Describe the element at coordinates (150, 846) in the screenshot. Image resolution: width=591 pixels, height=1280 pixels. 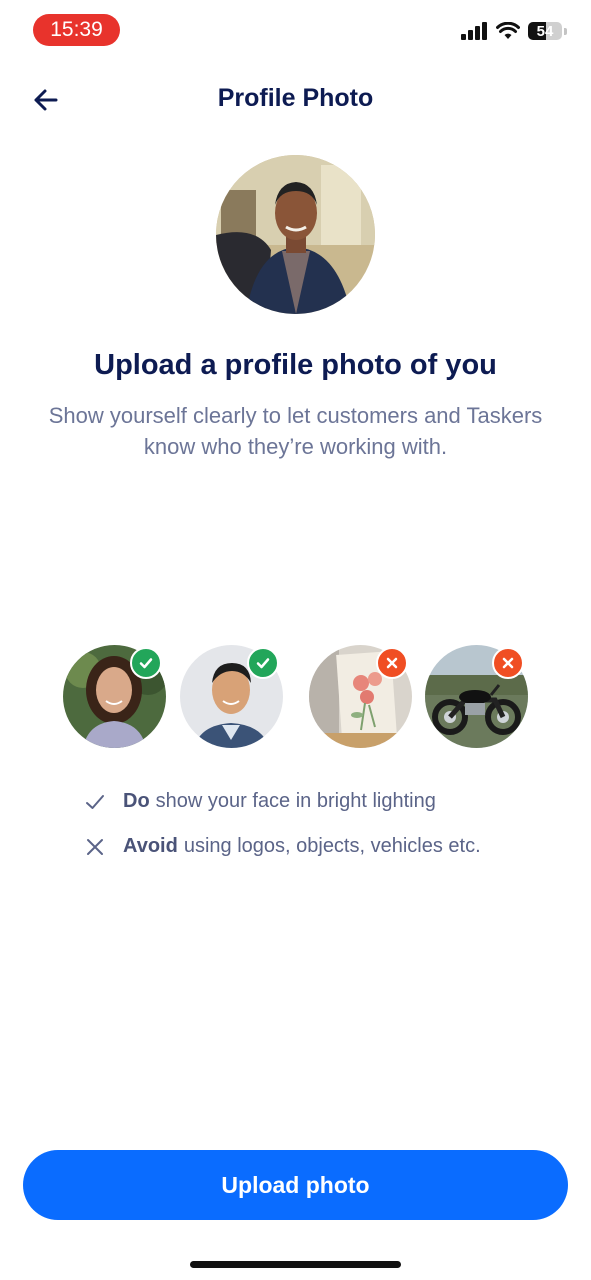
I see `rule-avoid-strong: Avoid` at that location.